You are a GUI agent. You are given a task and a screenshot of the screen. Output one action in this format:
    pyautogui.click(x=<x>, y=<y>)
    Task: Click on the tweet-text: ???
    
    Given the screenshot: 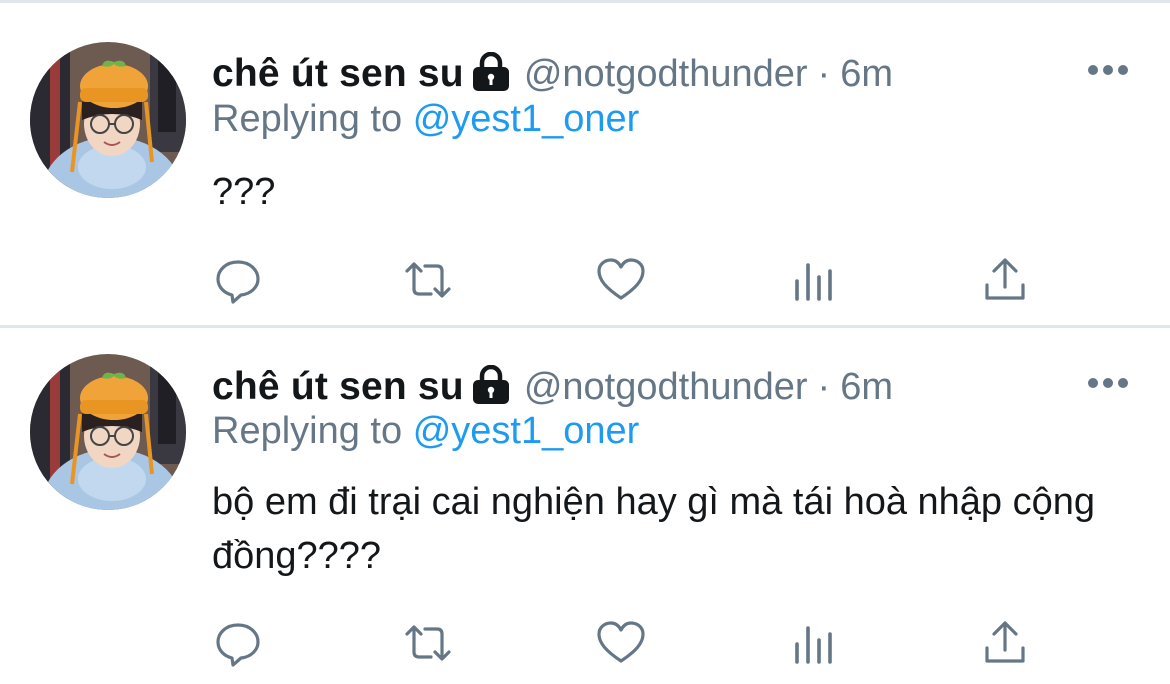 What is the action you would take?
    pyautogui.click(x=244, y=192)
    